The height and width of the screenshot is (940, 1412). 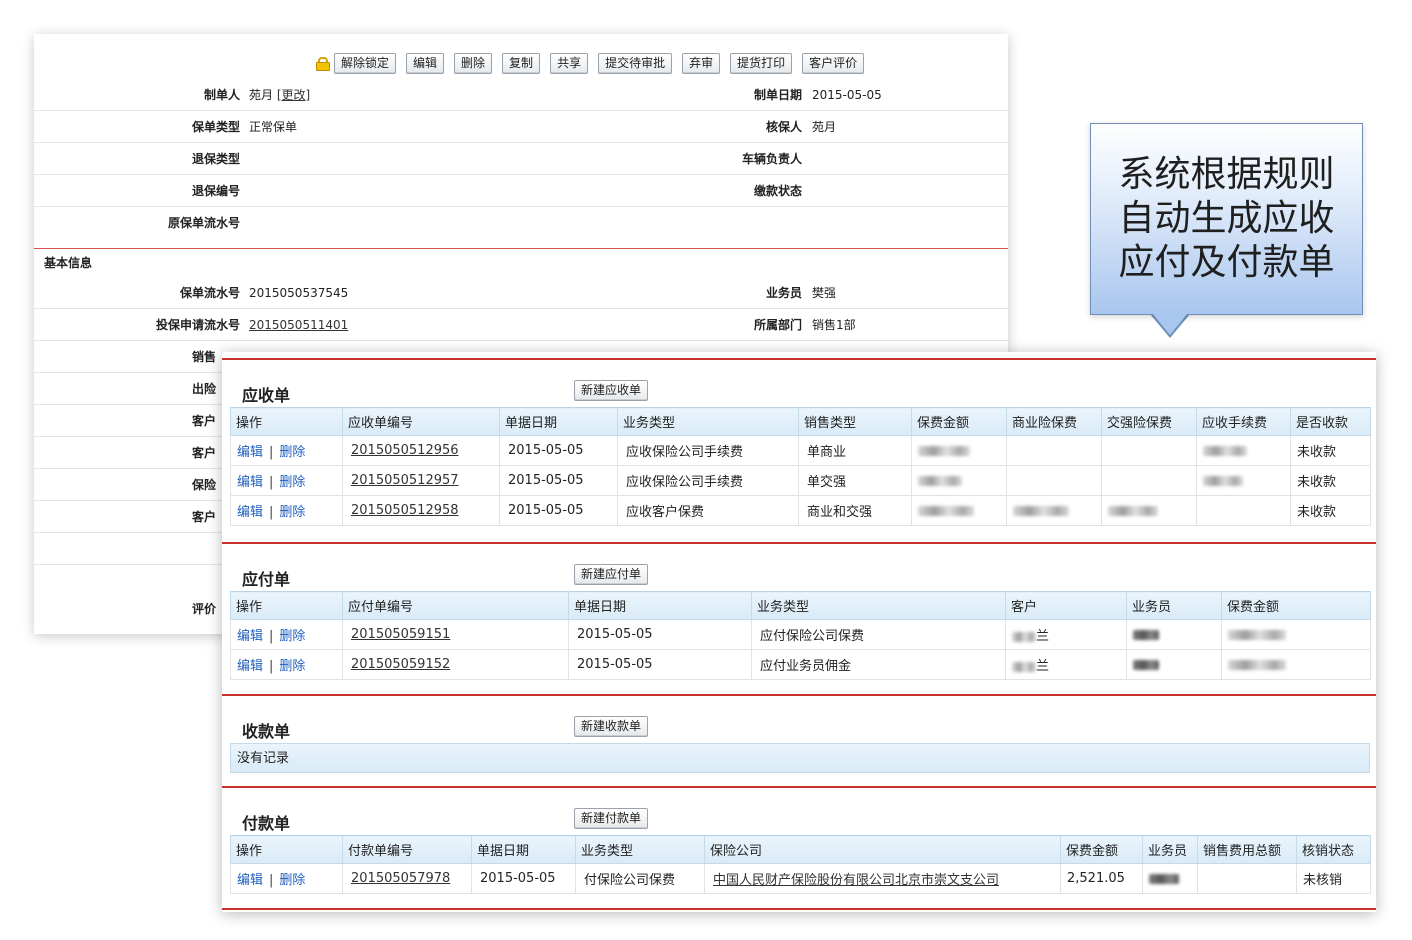 What do you see at coordinates (266, 731) in the screenshot?
I see `section-title: 收款单` at bounding box center [266, 731].